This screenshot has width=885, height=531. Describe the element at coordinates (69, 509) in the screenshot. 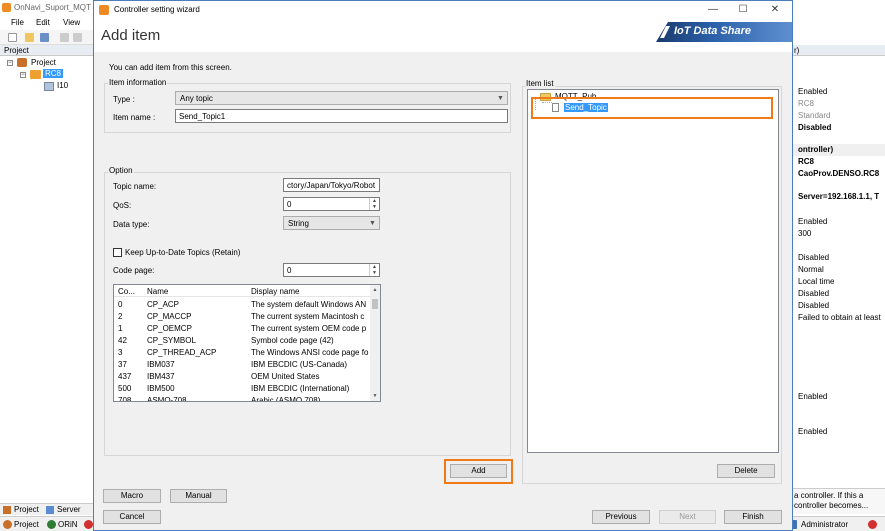

I see `tab-server: Server` at that location.